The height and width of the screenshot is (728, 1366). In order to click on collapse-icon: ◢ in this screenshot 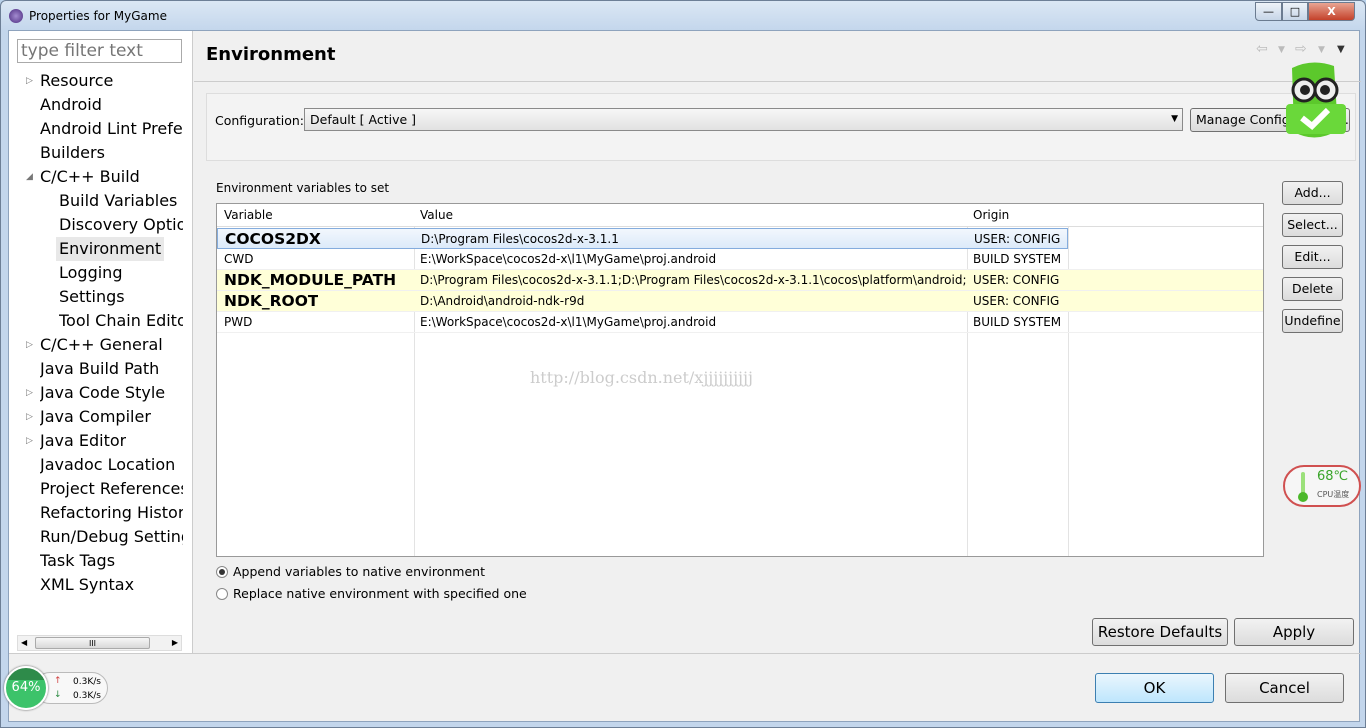, I will do `click(29, 177)`.